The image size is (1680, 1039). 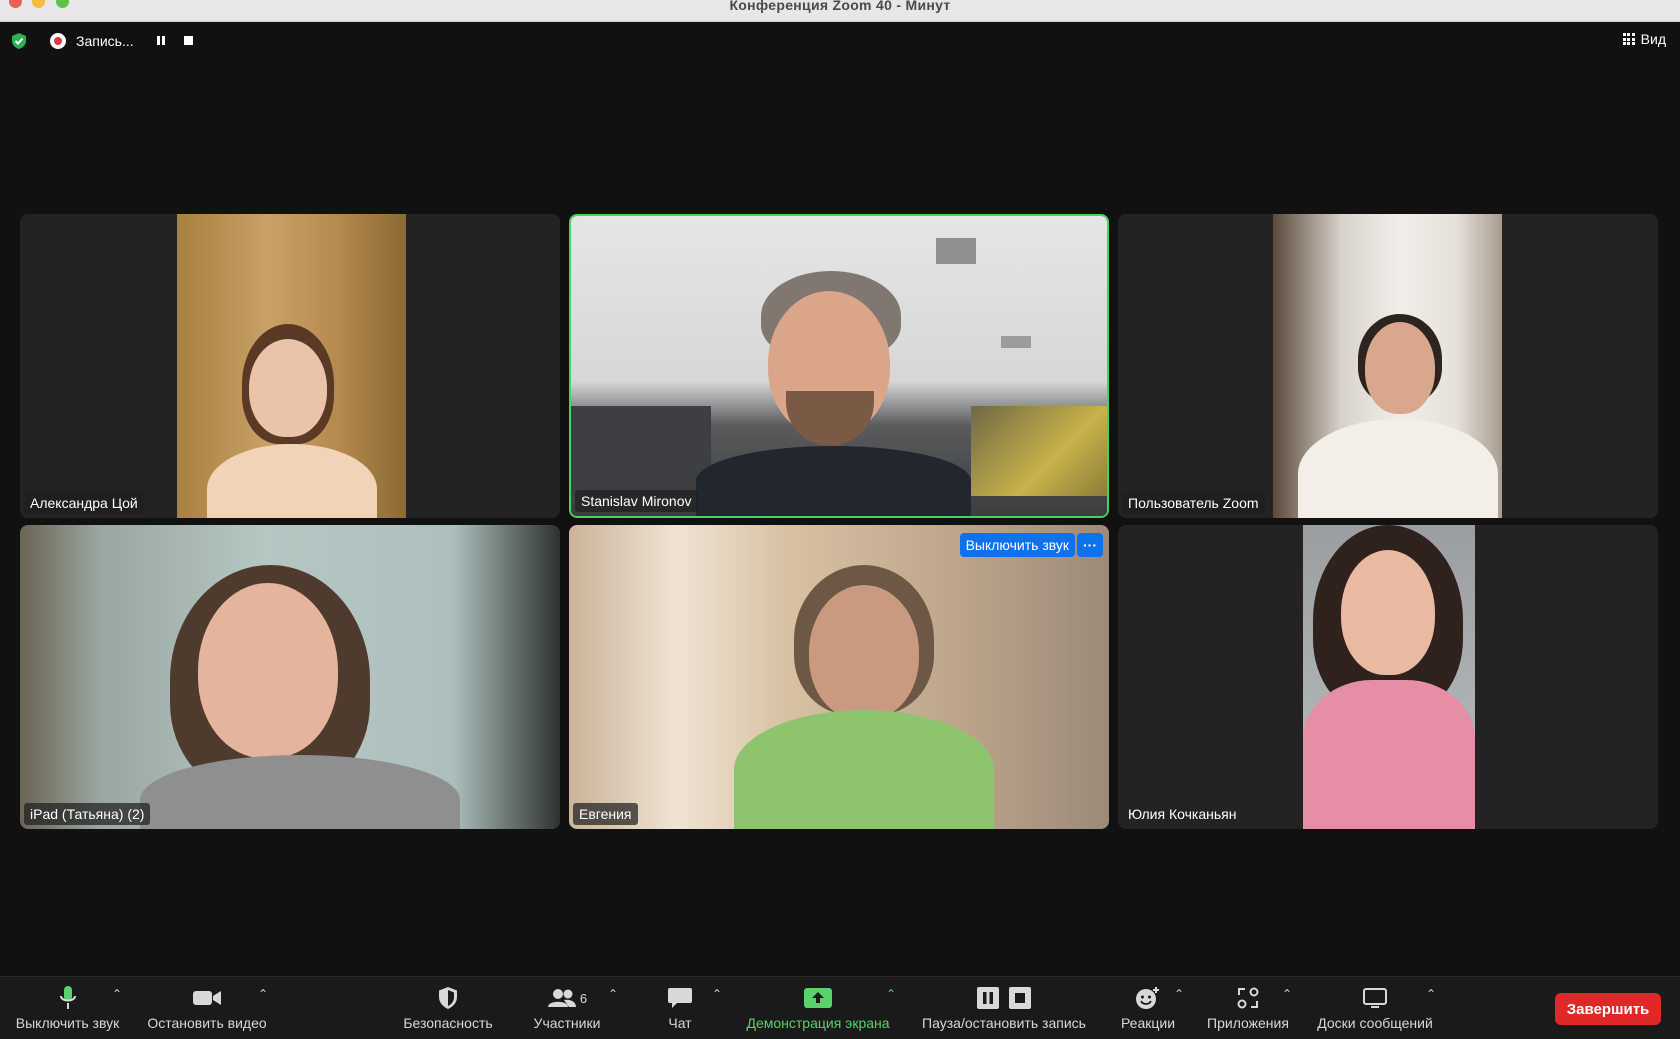 What do you see at coordinates (605, 814) in the screenshot?
I see `participant-name-tag: Евгения` at bounding box center [605, 814].